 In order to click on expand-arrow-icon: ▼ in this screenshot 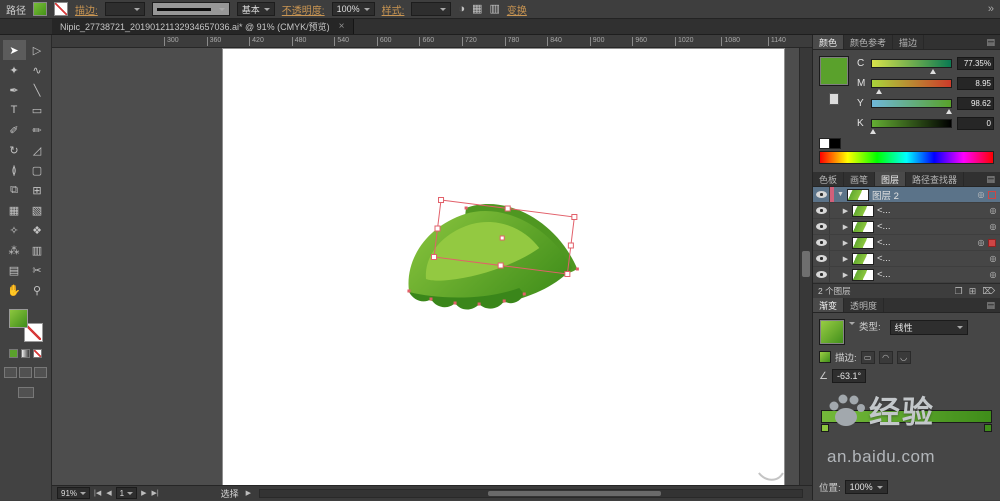, I will do `click(840, 194)`.